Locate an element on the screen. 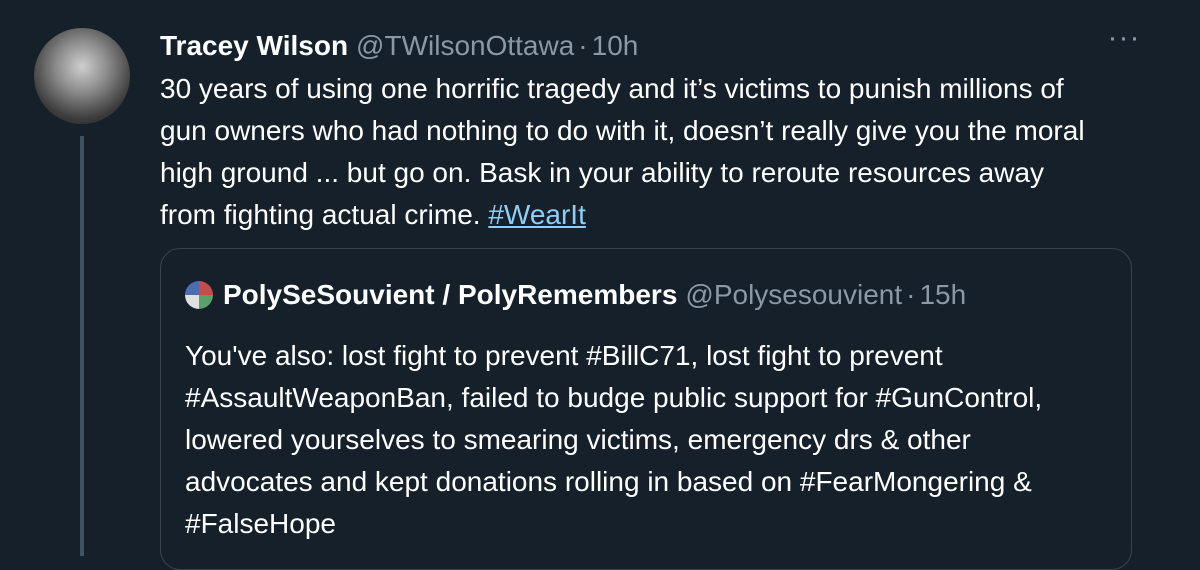  tweet-text-last-line: from fighting actual crime. #WearIt is located at coordinates (660, 215).